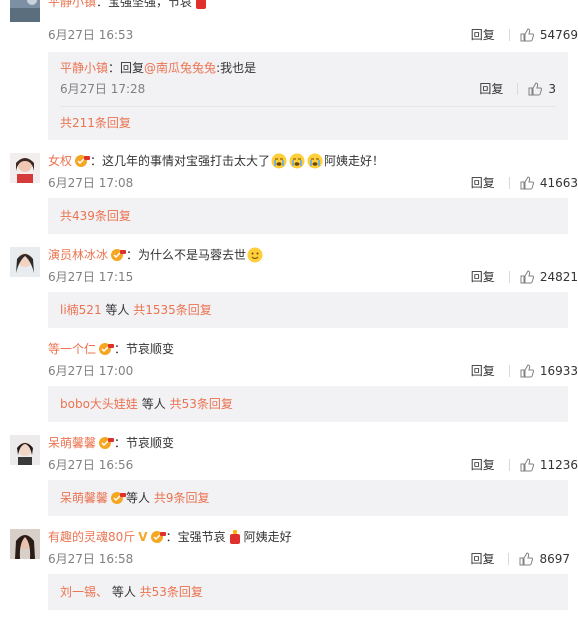 The width and height of the screenshot is (578, 632). I want to click on username-link: 呆萌馨馨, so click(72, 443).